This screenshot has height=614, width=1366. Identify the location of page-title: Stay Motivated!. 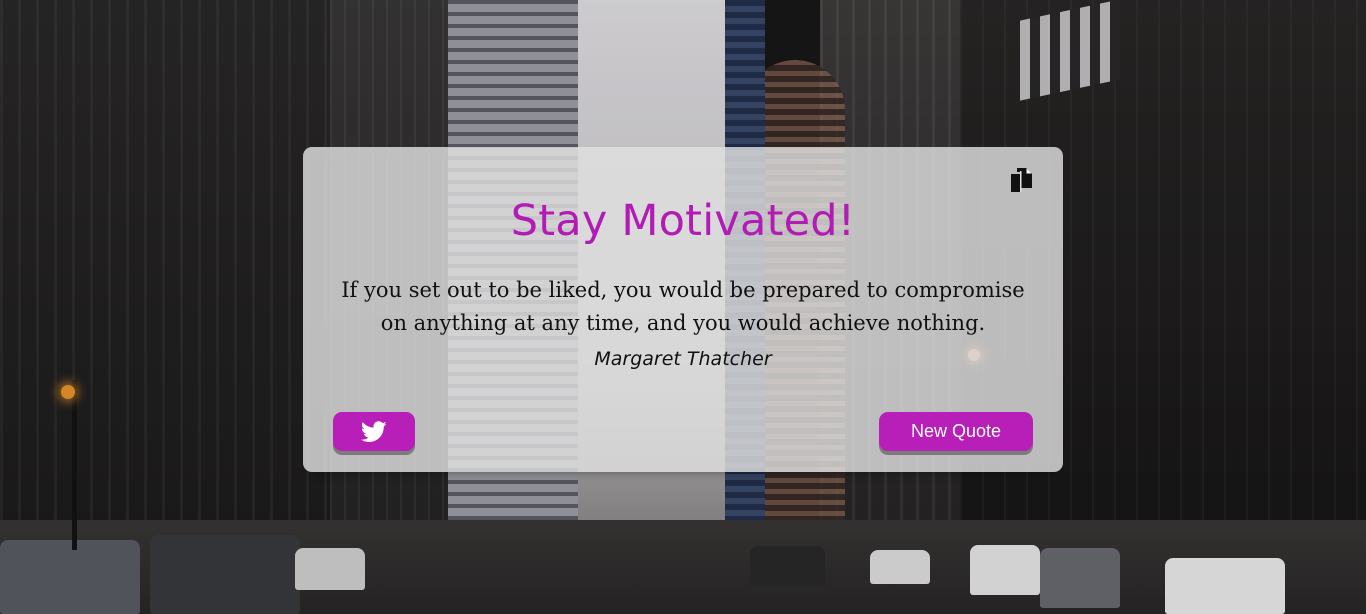
(683, 221).